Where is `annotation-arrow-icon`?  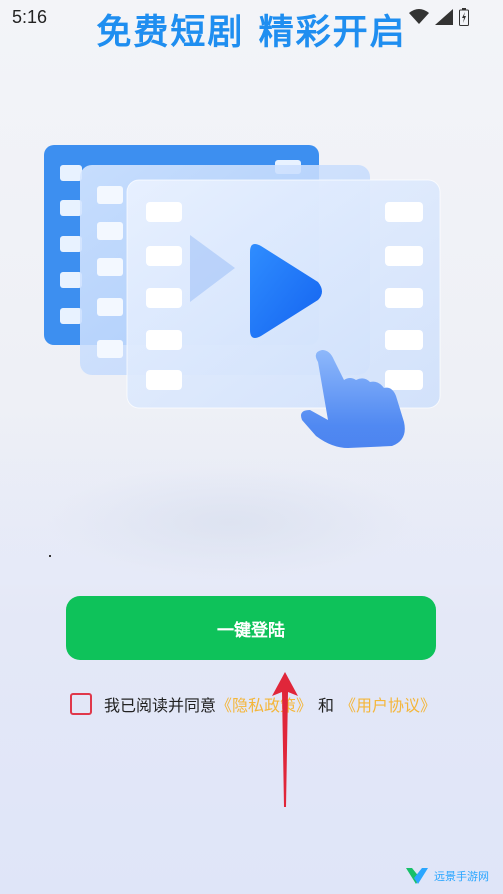 annotation-arrow-icon is located at coordinates (285, 739).